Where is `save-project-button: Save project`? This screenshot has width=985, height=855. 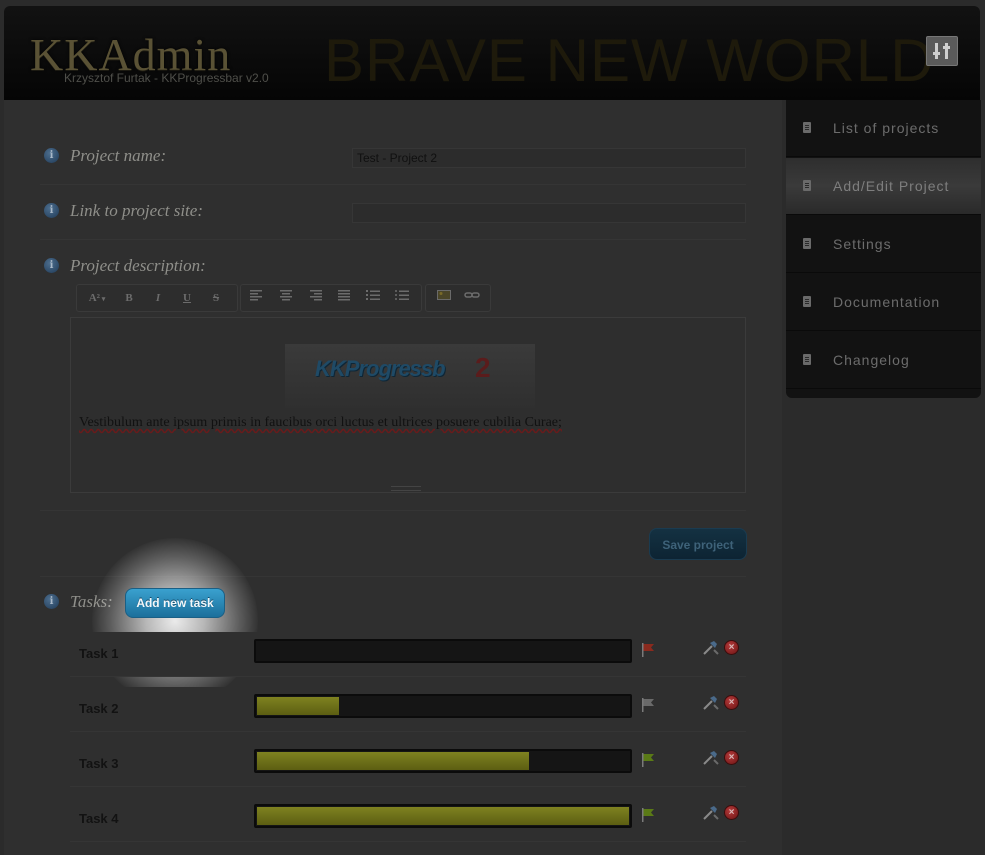 save-project-button: Save project is located at coordinates (698, 544).